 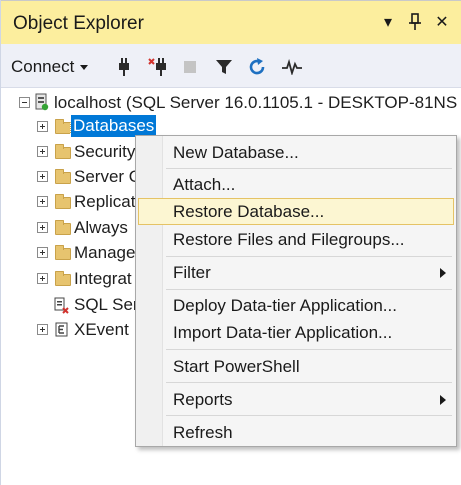 I want to click on pin-icon, so click(x=415, y=22).